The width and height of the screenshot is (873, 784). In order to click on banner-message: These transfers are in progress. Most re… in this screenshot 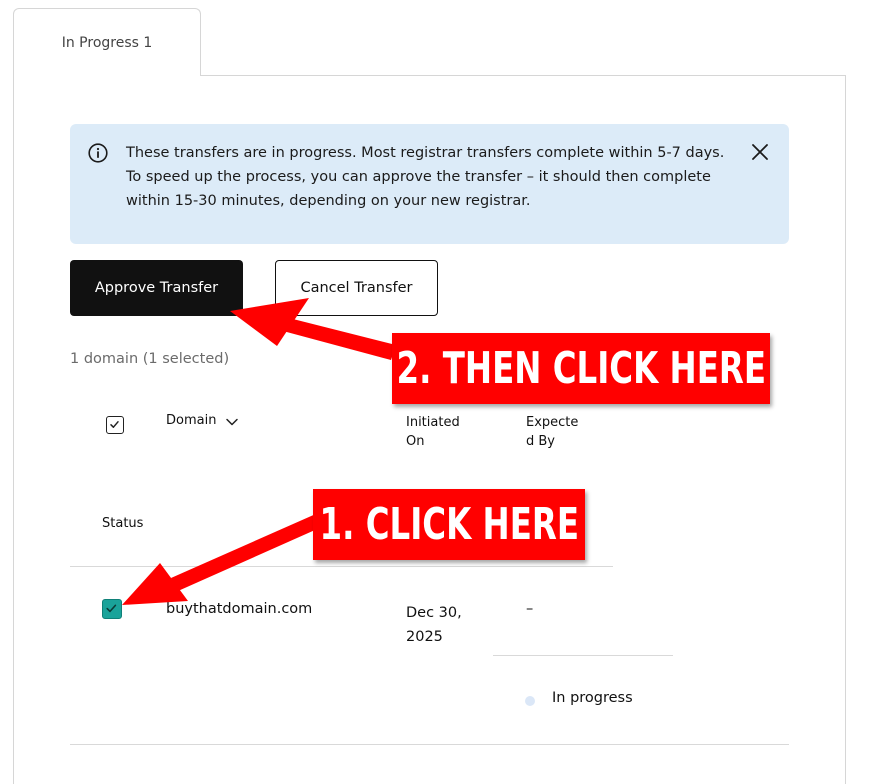, I will do `click(425, 177)`.